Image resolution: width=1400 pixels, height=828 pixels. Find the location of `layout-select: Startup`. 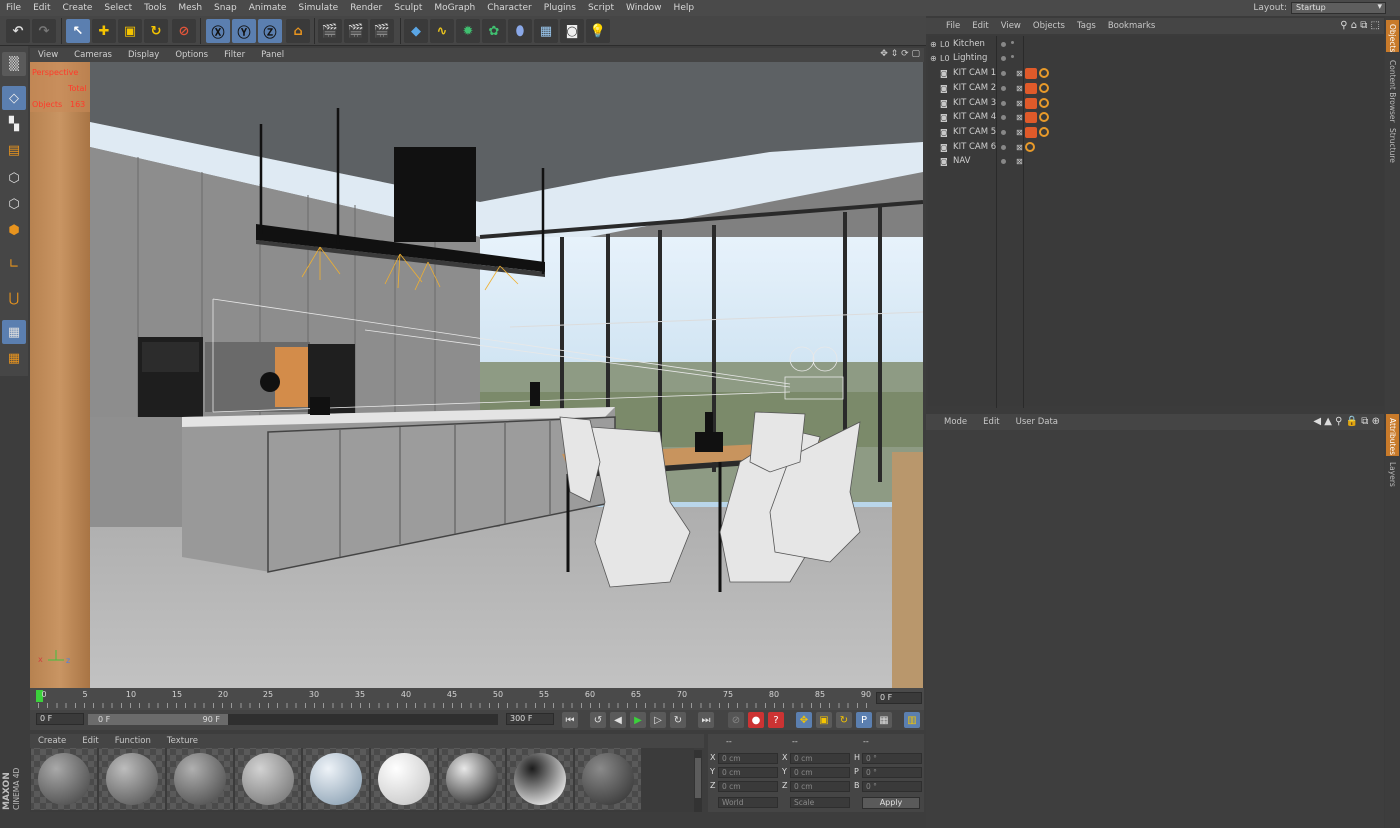

layout-select: Startup is located at coordinates (1338, 8).